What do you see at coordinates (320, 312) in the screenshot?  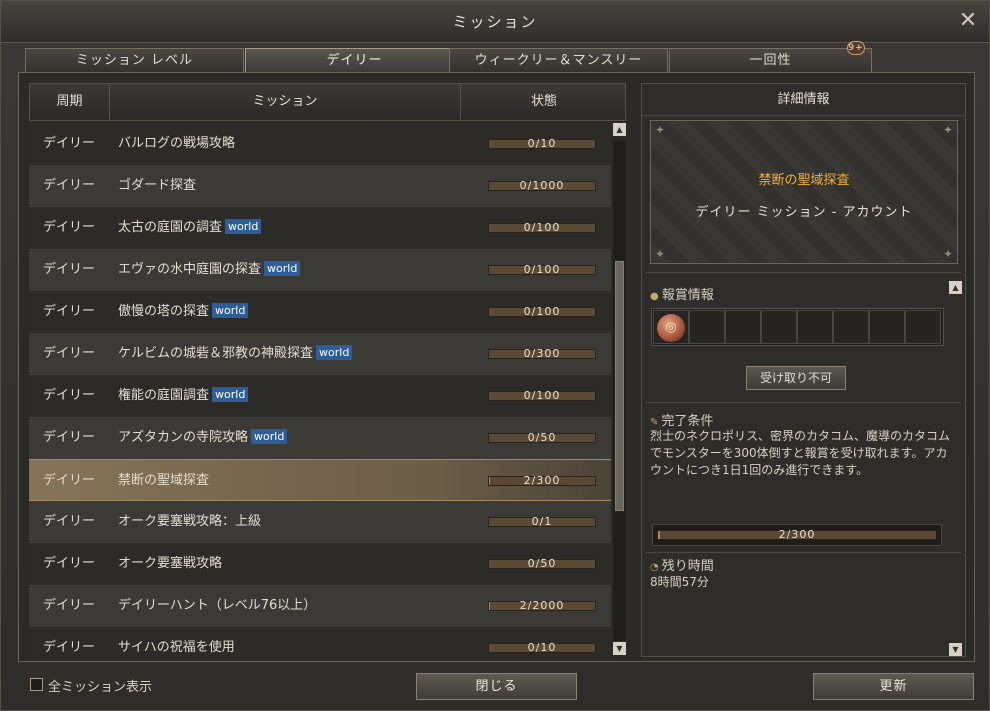 I see `mission-row: デイリー 傲慢の塔の探査 world 0/100` at bounding box center [320, 312].